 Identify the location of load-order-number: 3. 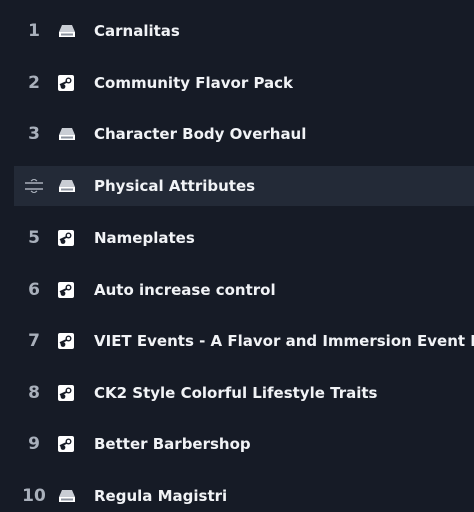
(34, 134).